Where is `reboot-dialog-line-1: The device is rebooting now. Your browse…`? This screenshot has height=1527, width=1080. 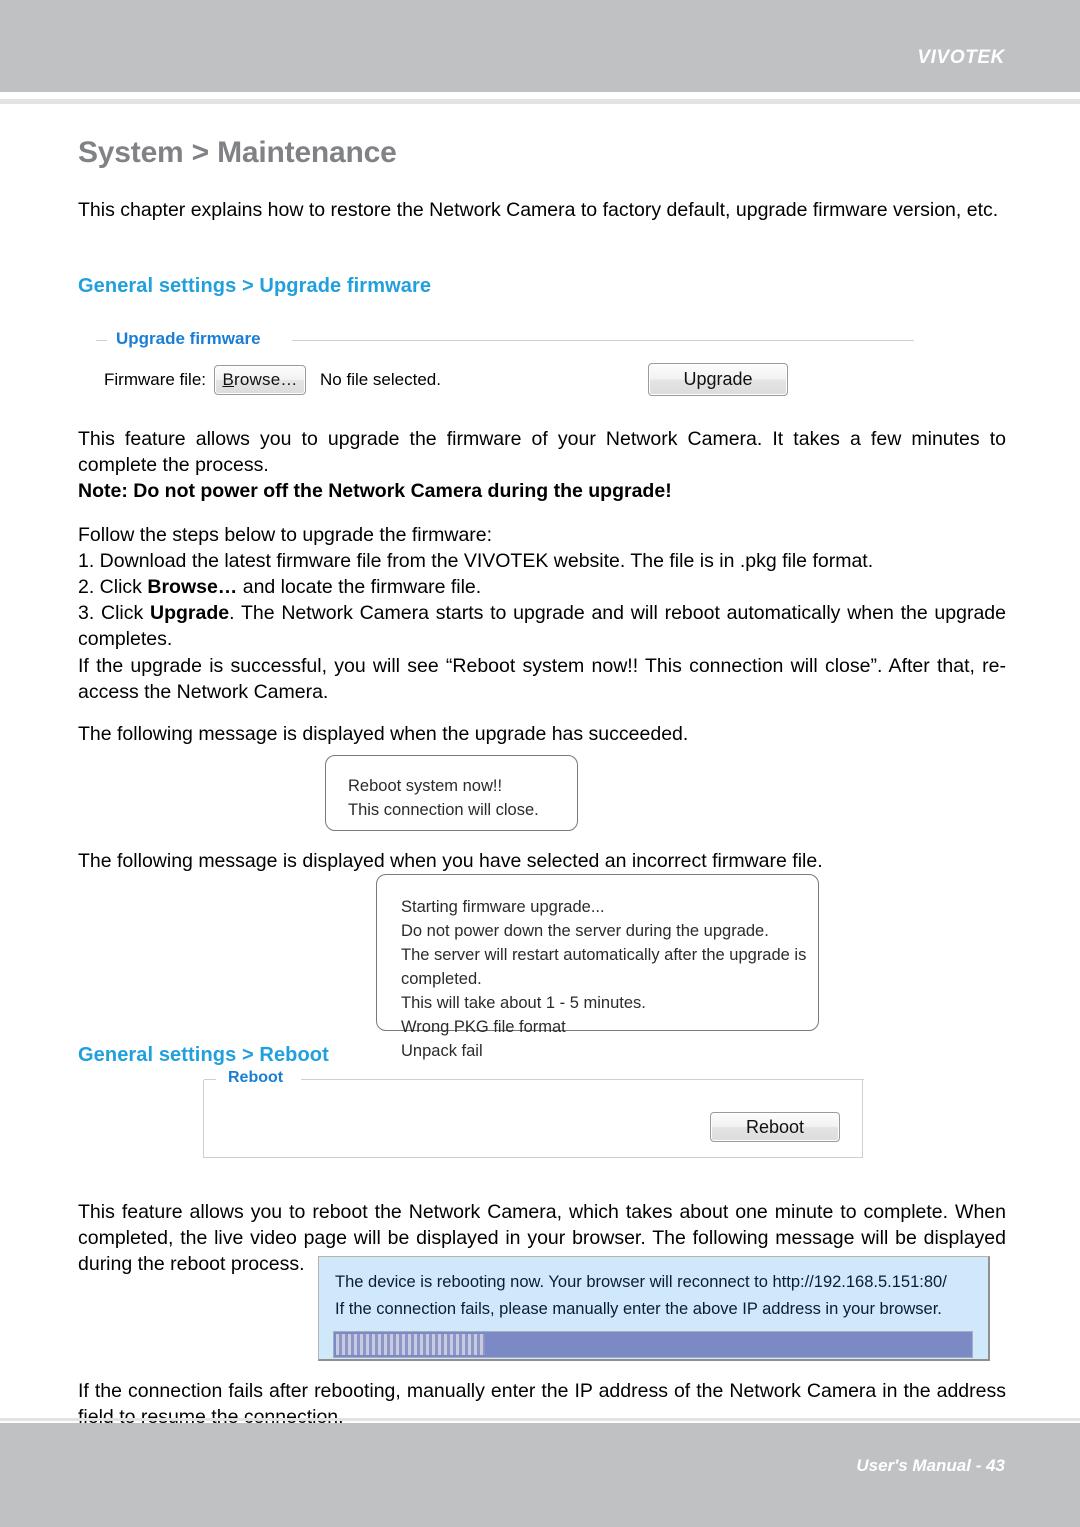
reboot-dialog-line-1: The device is rebooting now. Your browse… is located at coordinates (641, 1282).